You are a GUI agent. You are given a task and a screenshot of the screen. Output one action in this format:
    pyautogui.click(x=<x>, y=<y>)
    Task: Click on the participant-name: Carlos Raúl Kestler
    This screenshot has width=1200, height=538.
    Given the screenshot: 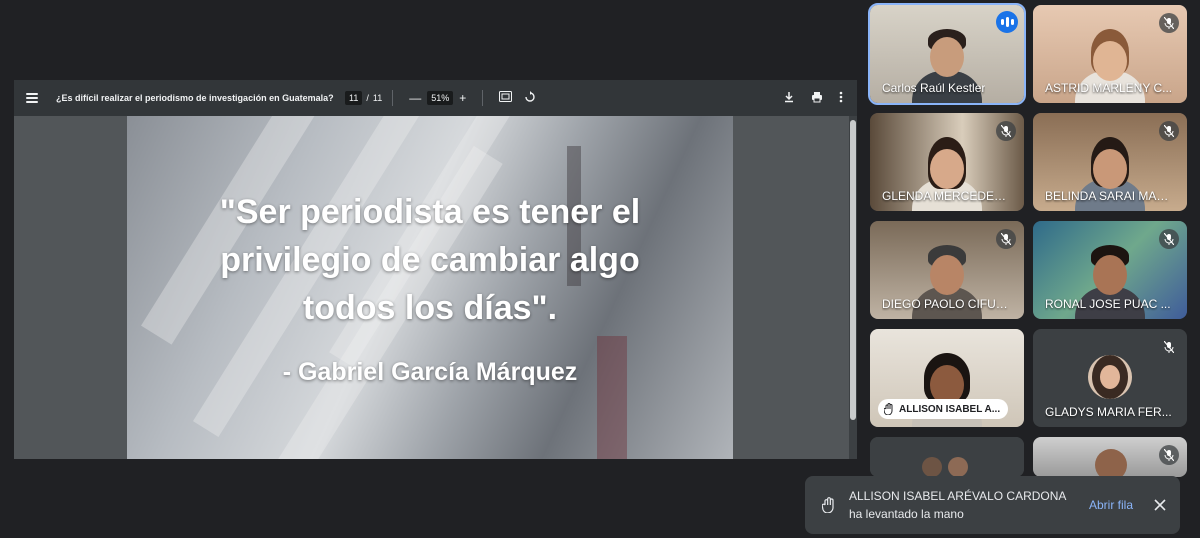 What is the action you would take?
    pyautogui.click(x=934, y=88)
    